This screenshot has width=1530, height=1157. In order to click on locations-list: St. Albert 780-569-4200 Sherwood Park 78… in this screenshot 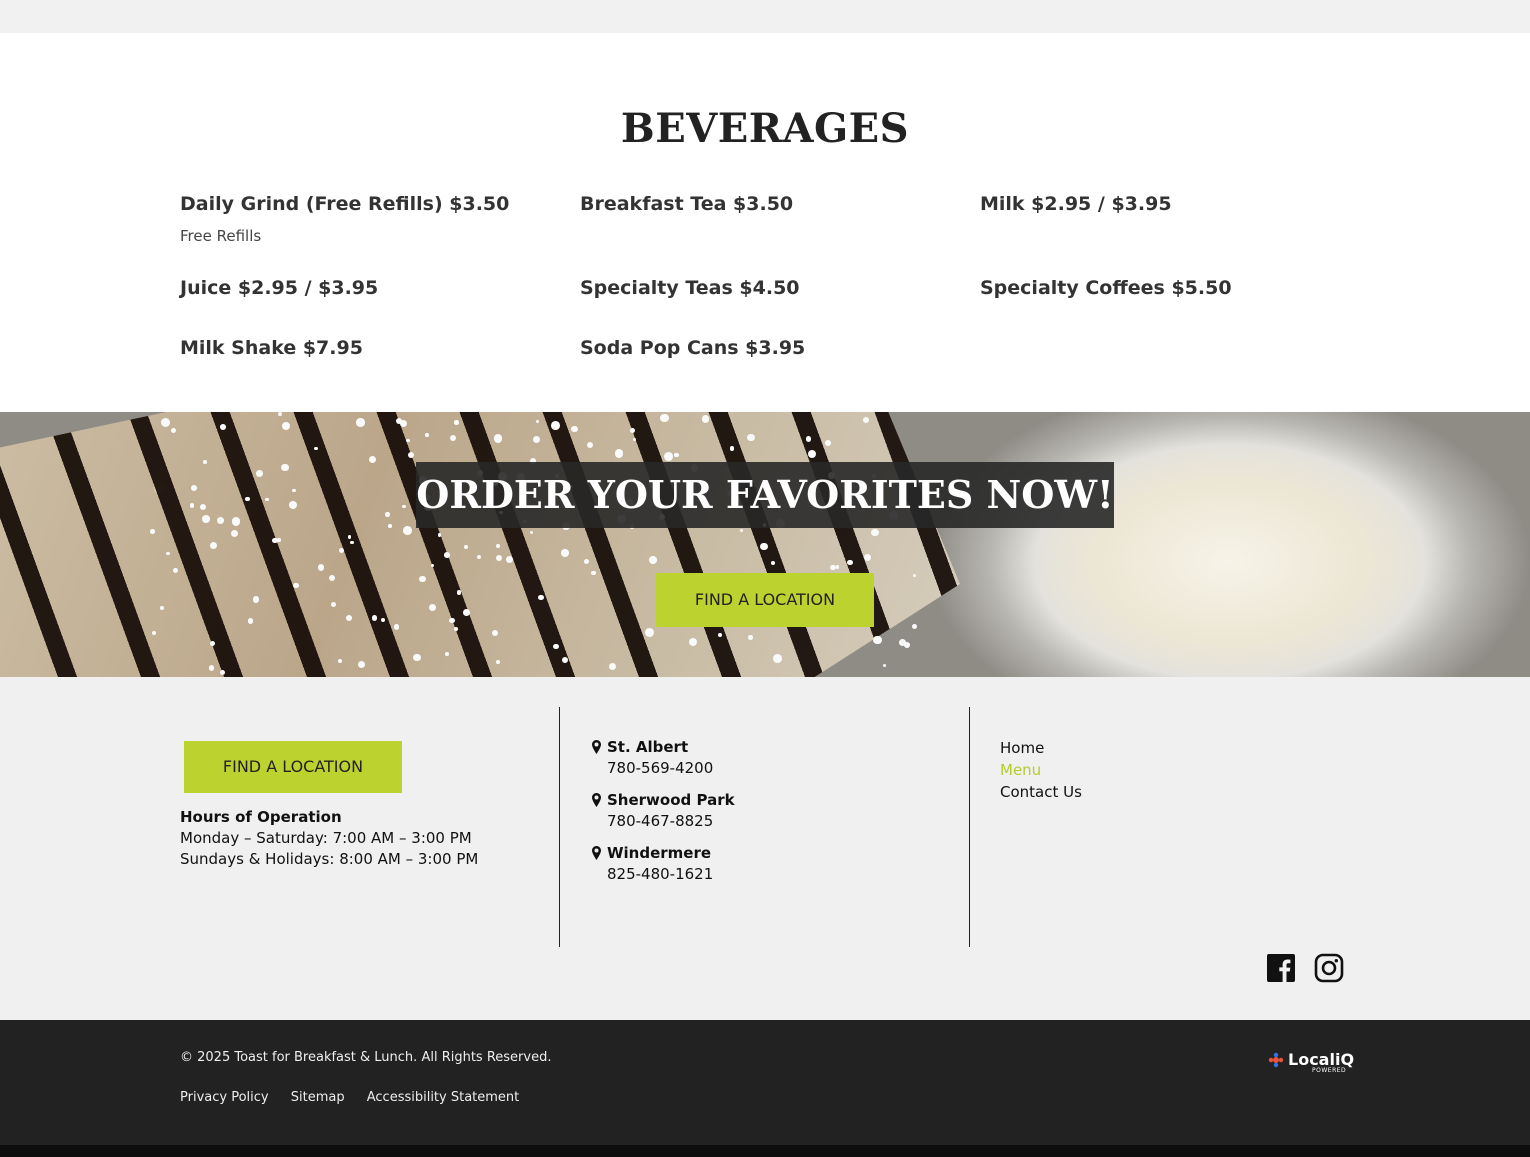, I will do `click(663, 816)`.